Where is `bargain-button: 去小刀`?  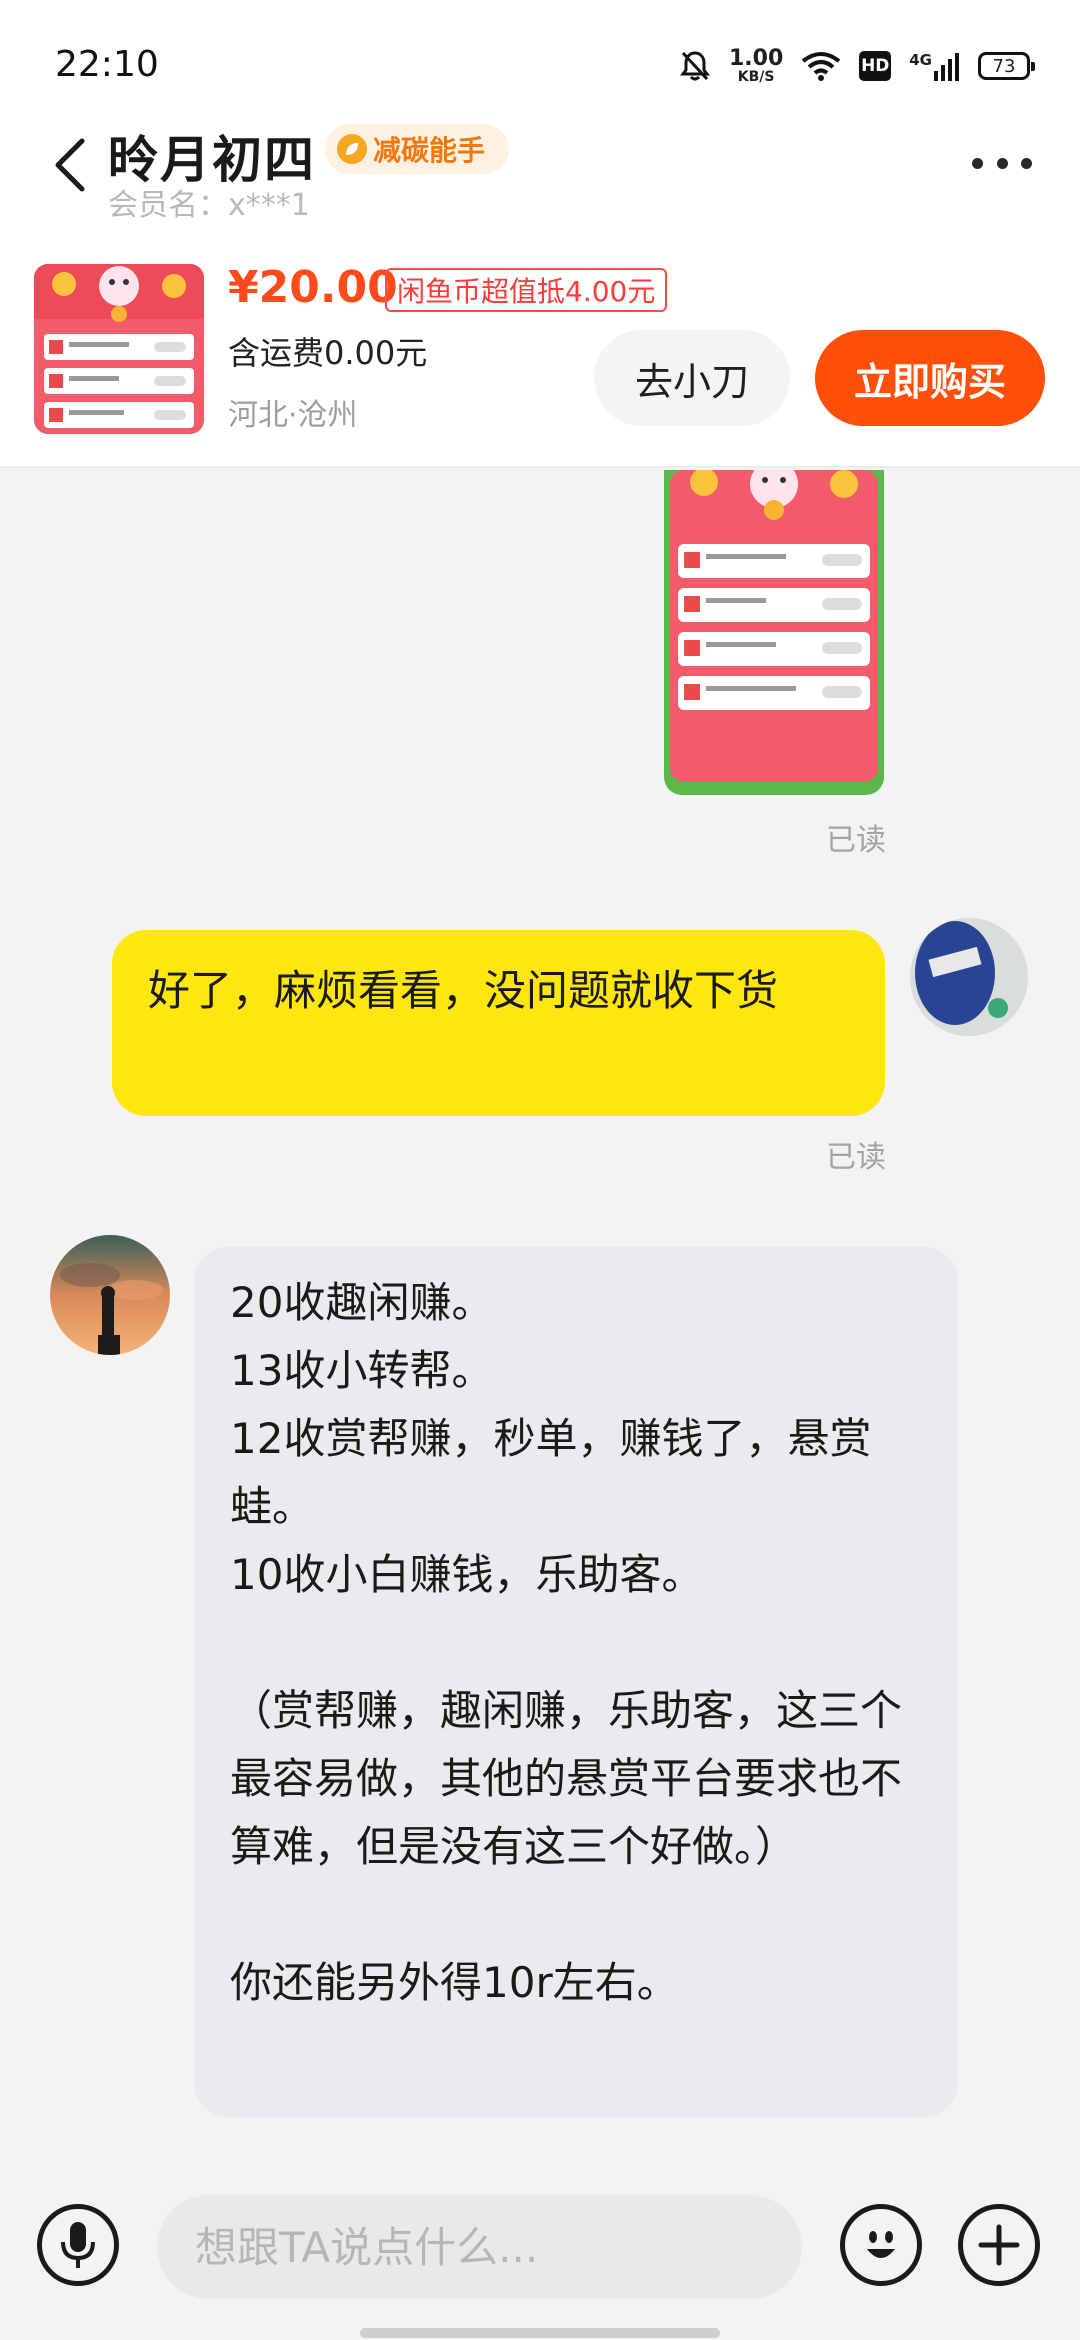 bargain-button: 去小刀 is located at coordinates (692, 378).